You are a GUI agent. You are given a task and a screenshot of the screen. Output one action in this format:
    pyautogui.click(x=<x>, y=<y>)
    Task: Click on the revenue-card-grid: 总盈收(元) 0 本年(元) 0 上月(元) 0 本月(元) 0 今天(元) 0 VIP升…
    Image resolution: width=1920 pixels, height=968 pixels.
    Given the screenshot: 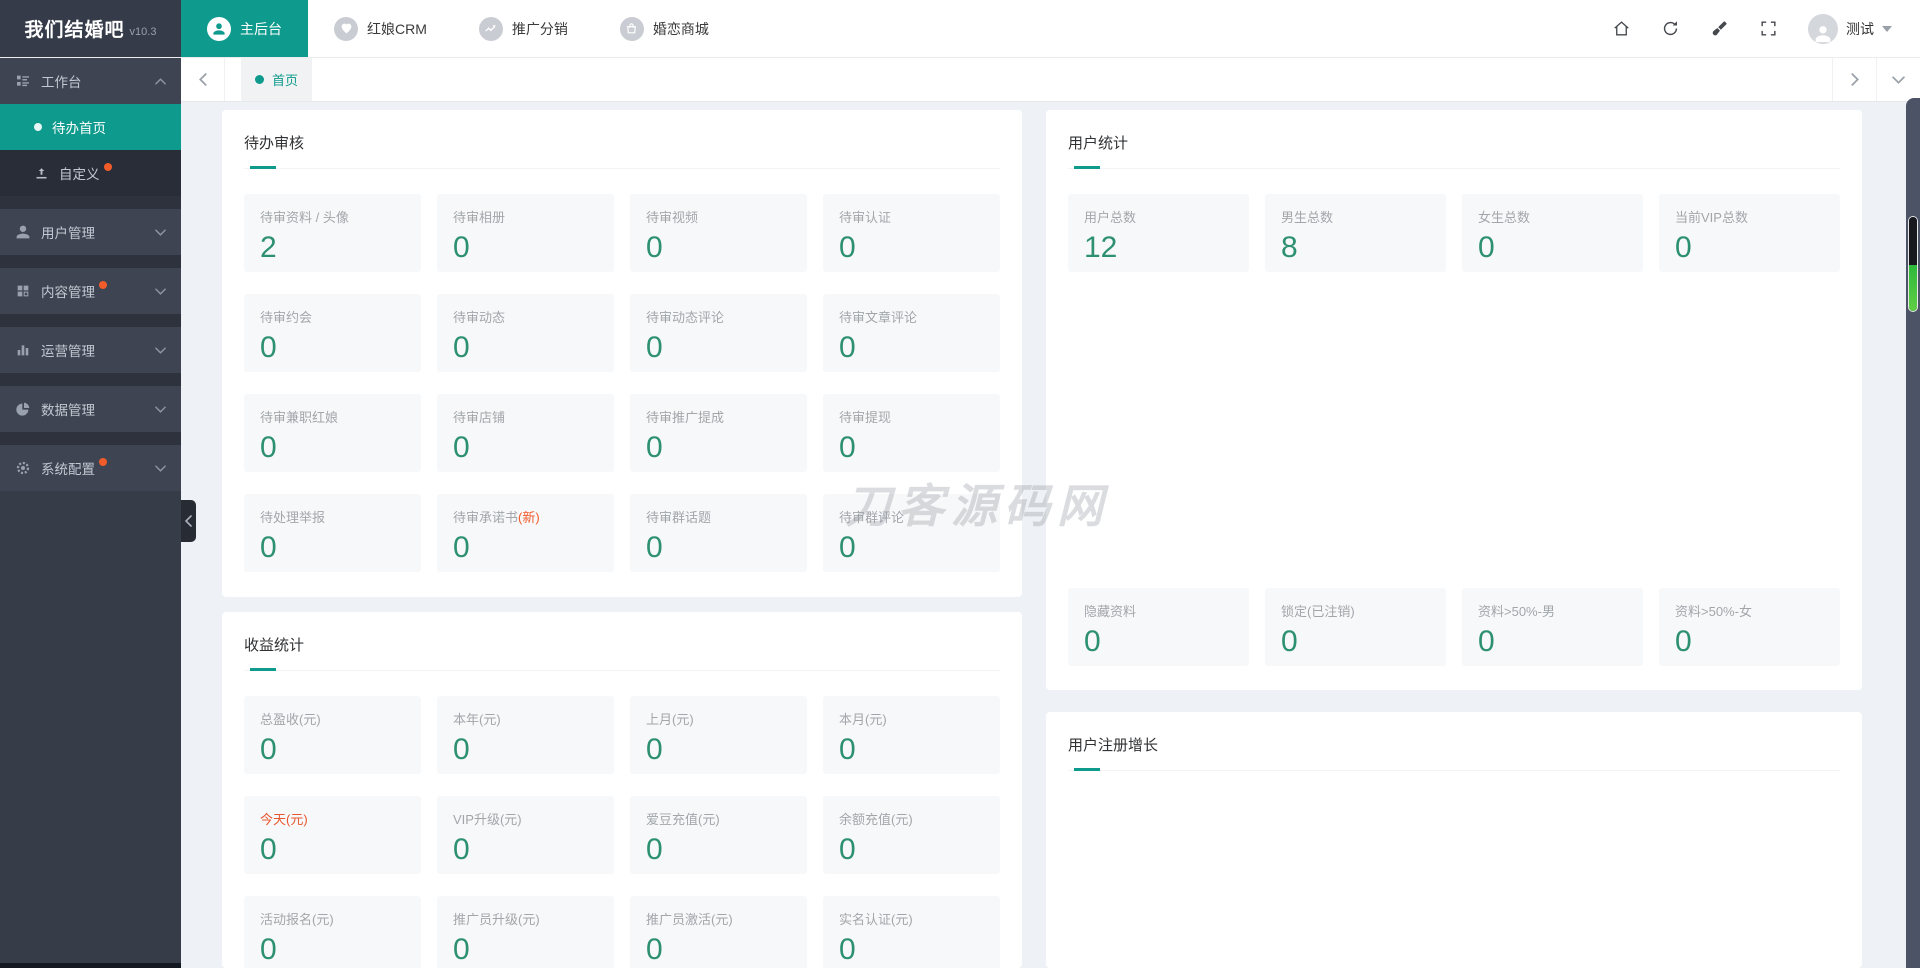 What is the action you would take?
    pyautogui.click(x=622, y=832)
    